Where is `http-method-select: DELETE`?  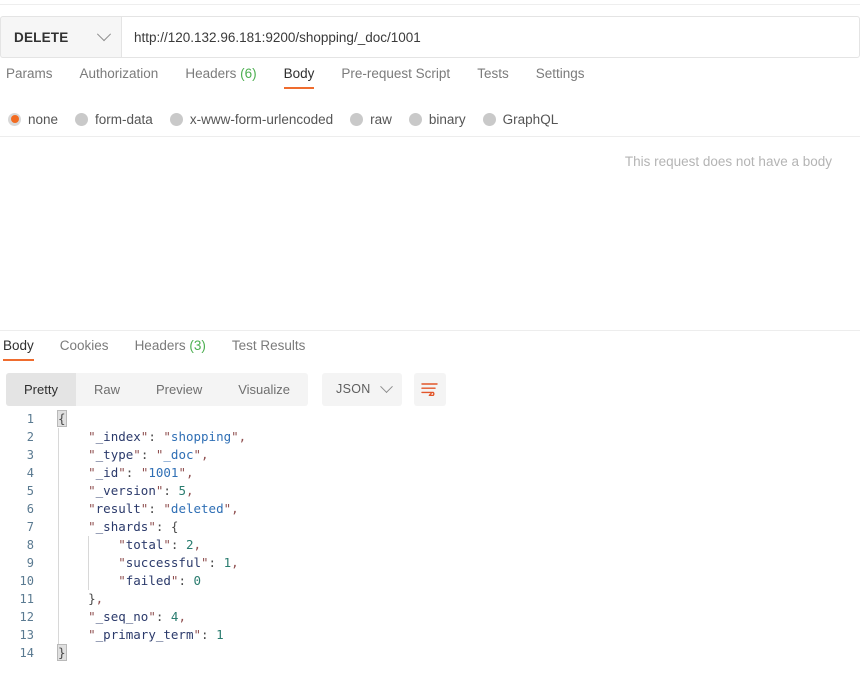
http-method-select: DELETE is located at coordinates (60, 37).